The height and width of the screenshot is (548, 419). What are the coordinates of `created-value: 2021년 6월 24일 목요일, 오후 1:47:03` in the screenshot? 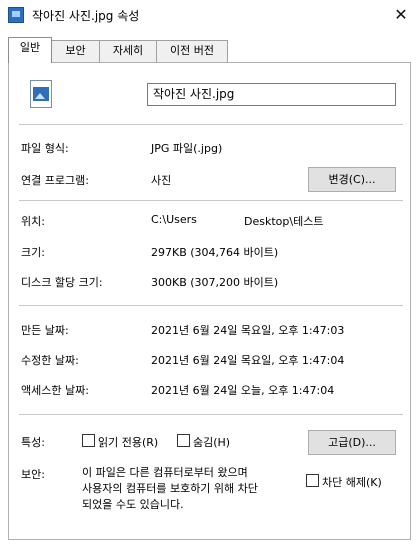 It's located at (248, 330).